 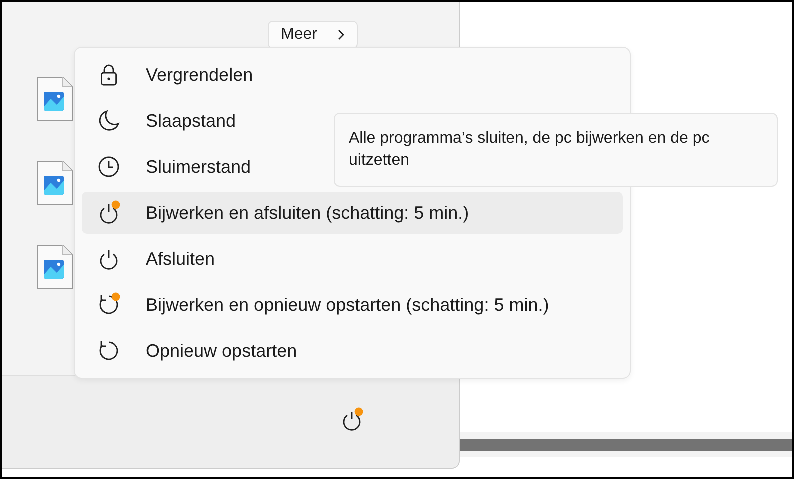 What do you see at coordinates (556, 150) in the screenshot?
I see `tooltip: Alle programma’s sluiten, de pc bijwerken en de pc uitzetten` at bounding box center [556, 150].